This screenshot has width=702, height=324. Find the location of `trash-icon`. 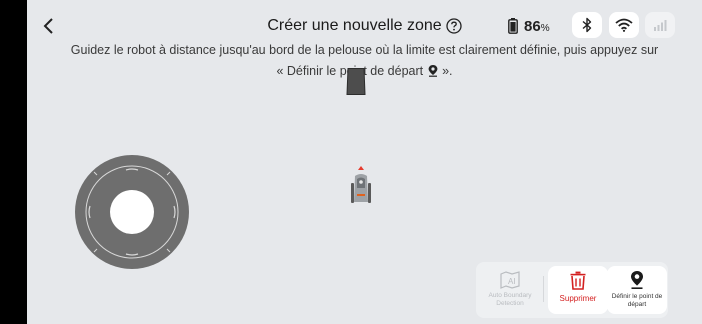

trash-icon is located at coordinates (578, 280).